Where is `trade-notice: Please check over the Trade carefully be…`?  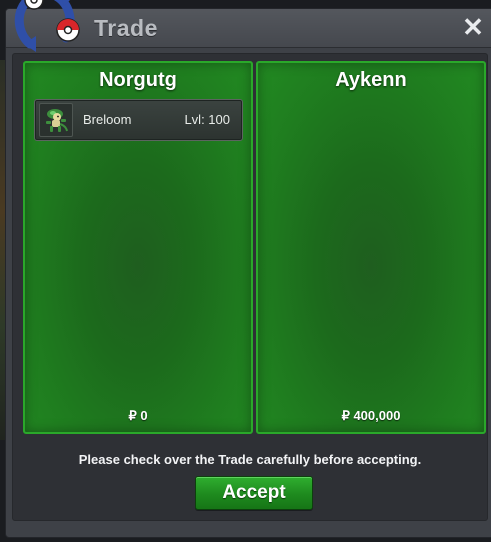 trade-notice: Please check over the Trade carefully be… is located at coordinates (250, 459).